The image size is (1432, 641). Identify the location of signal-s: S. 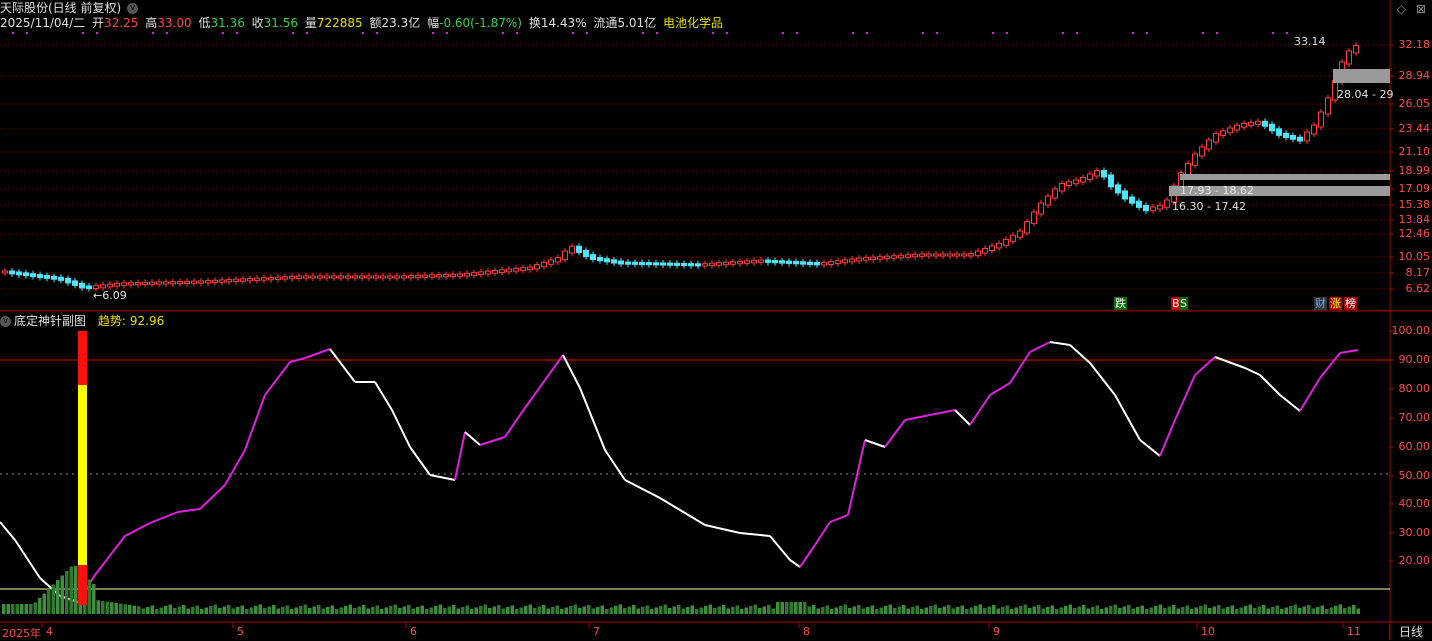
(1183, 303).